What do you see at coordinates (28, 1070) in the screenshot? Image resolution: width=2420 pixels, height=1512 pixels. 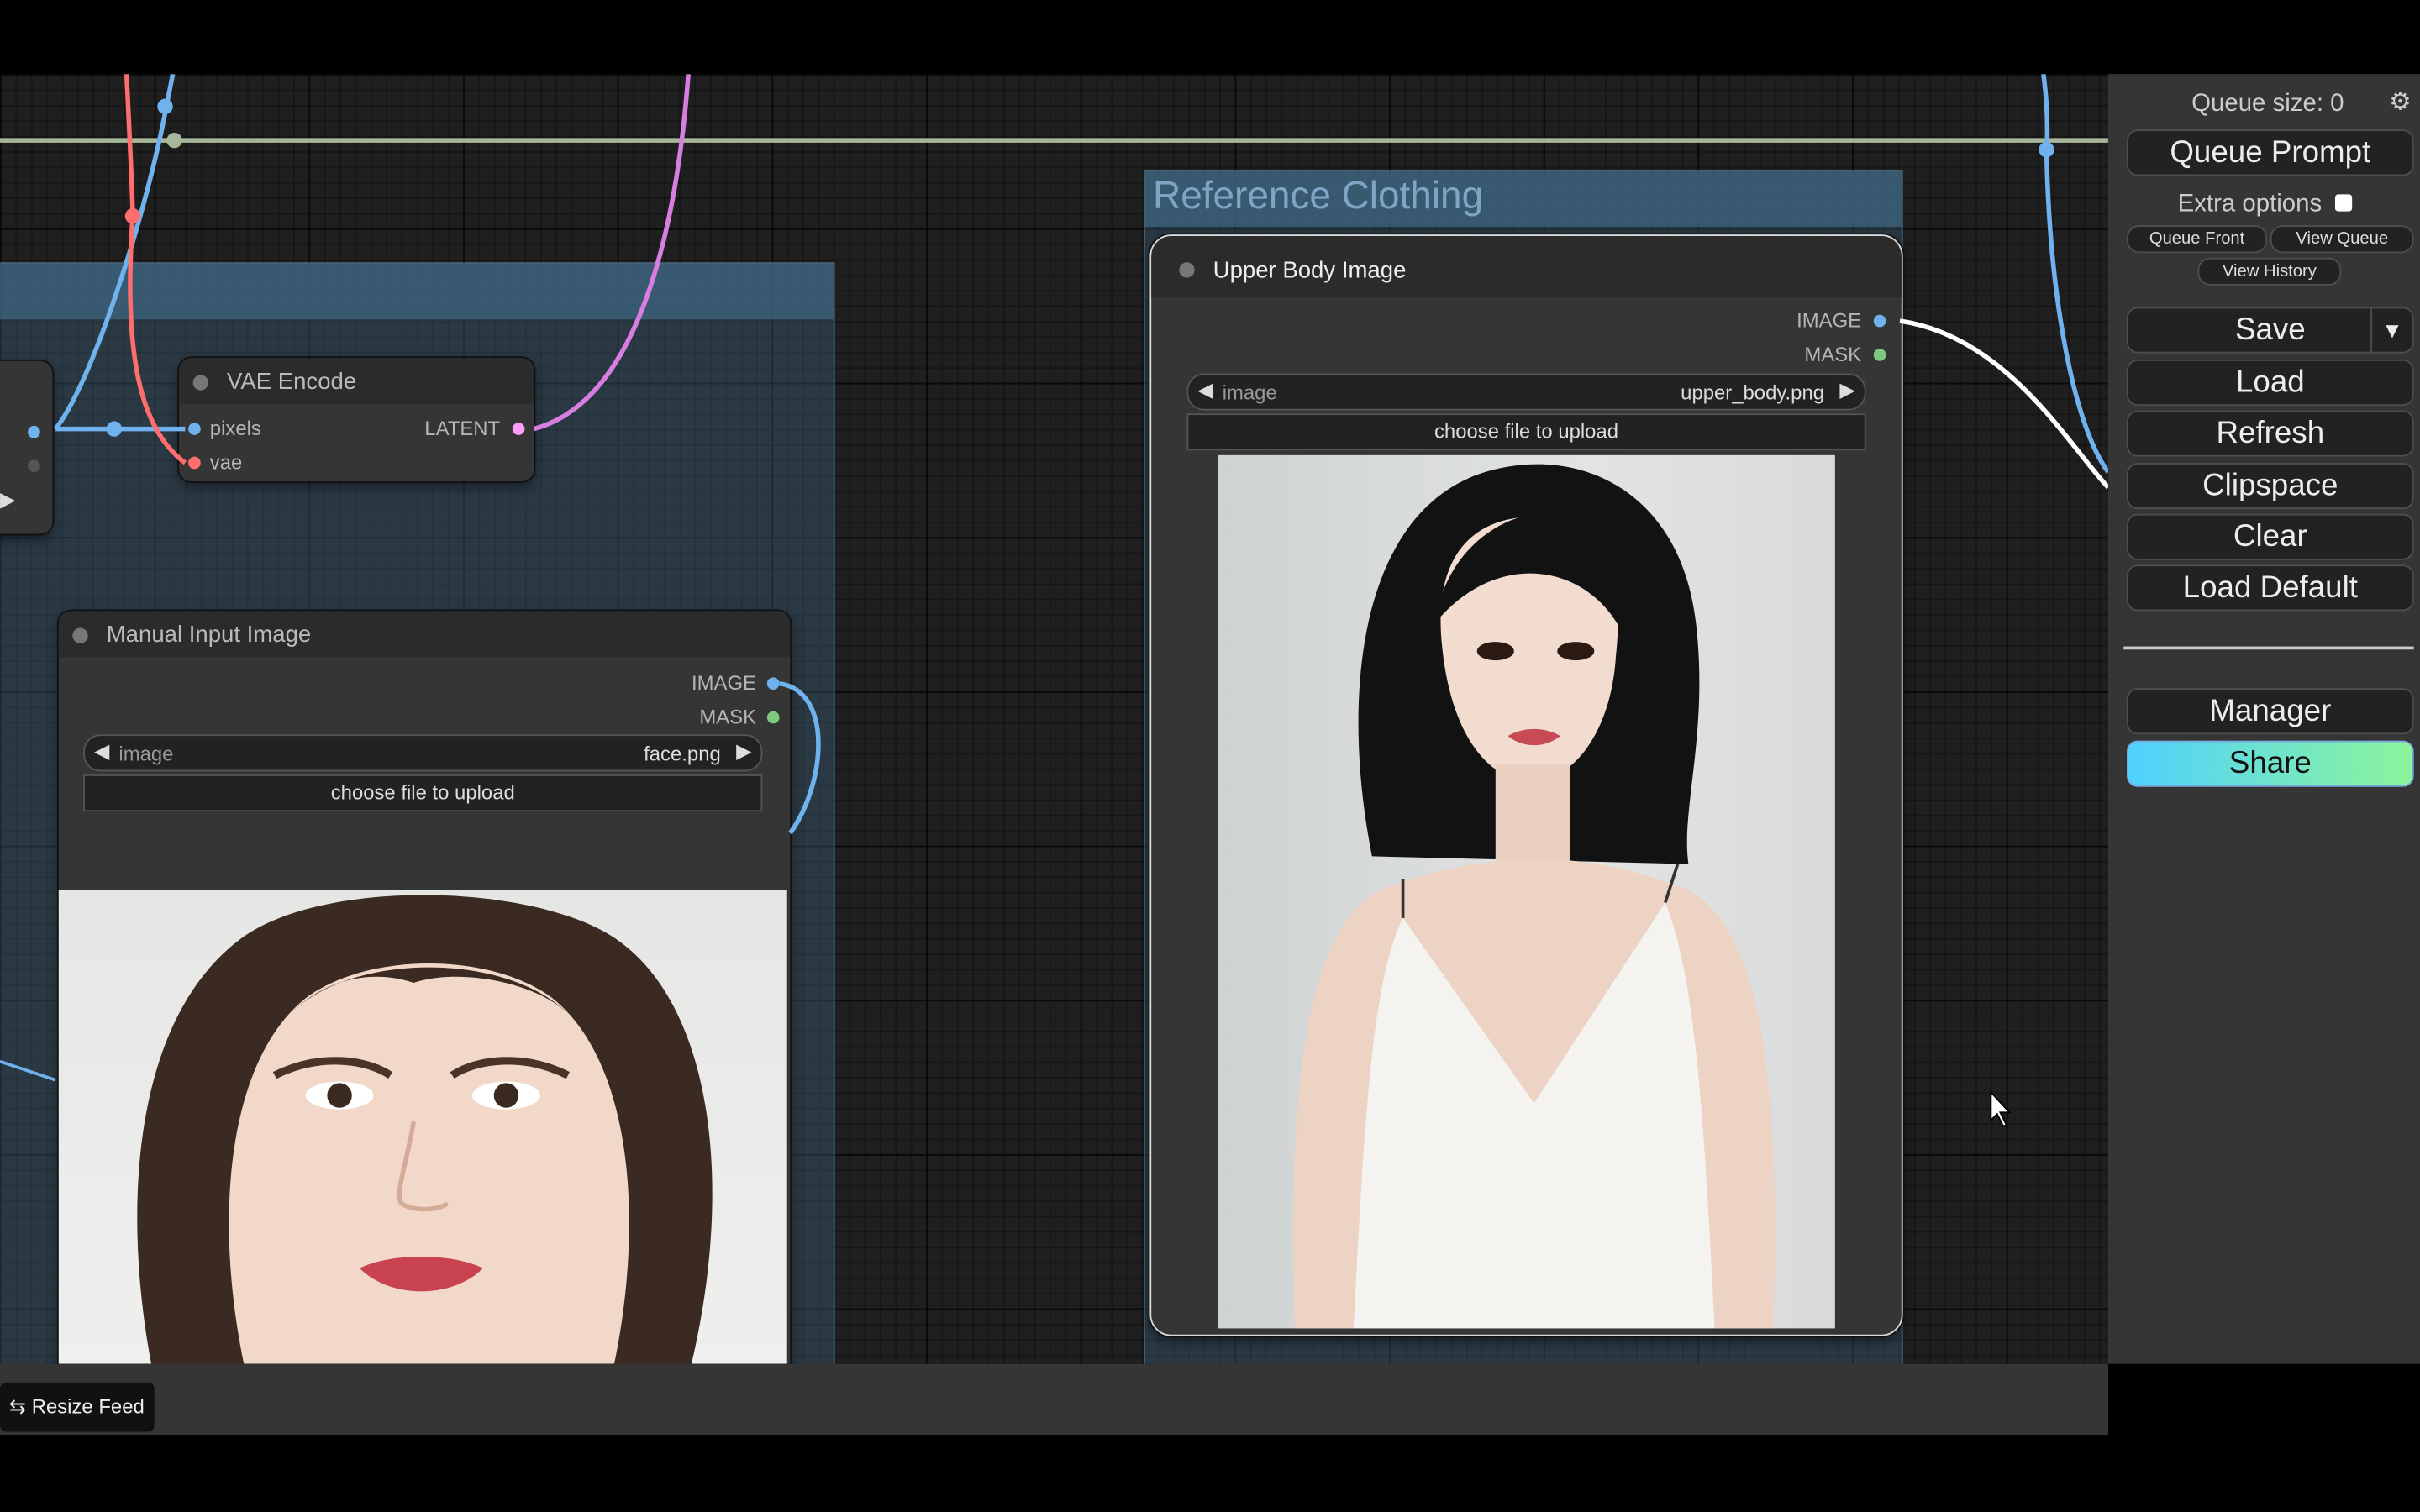 I see `wire-left-edge` at bounding box center [28, 1070].